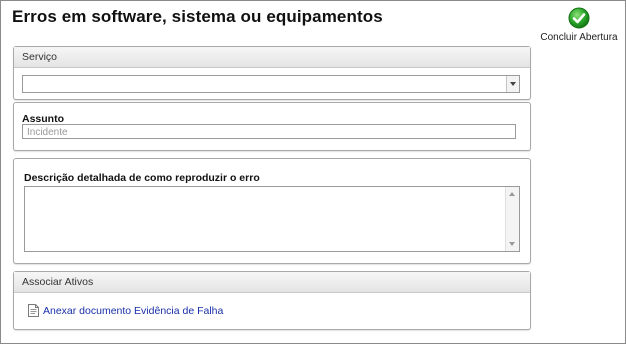  Describe the element at coordinates (579, 18) in the screenshot. I see `green-check-icon` at that location.